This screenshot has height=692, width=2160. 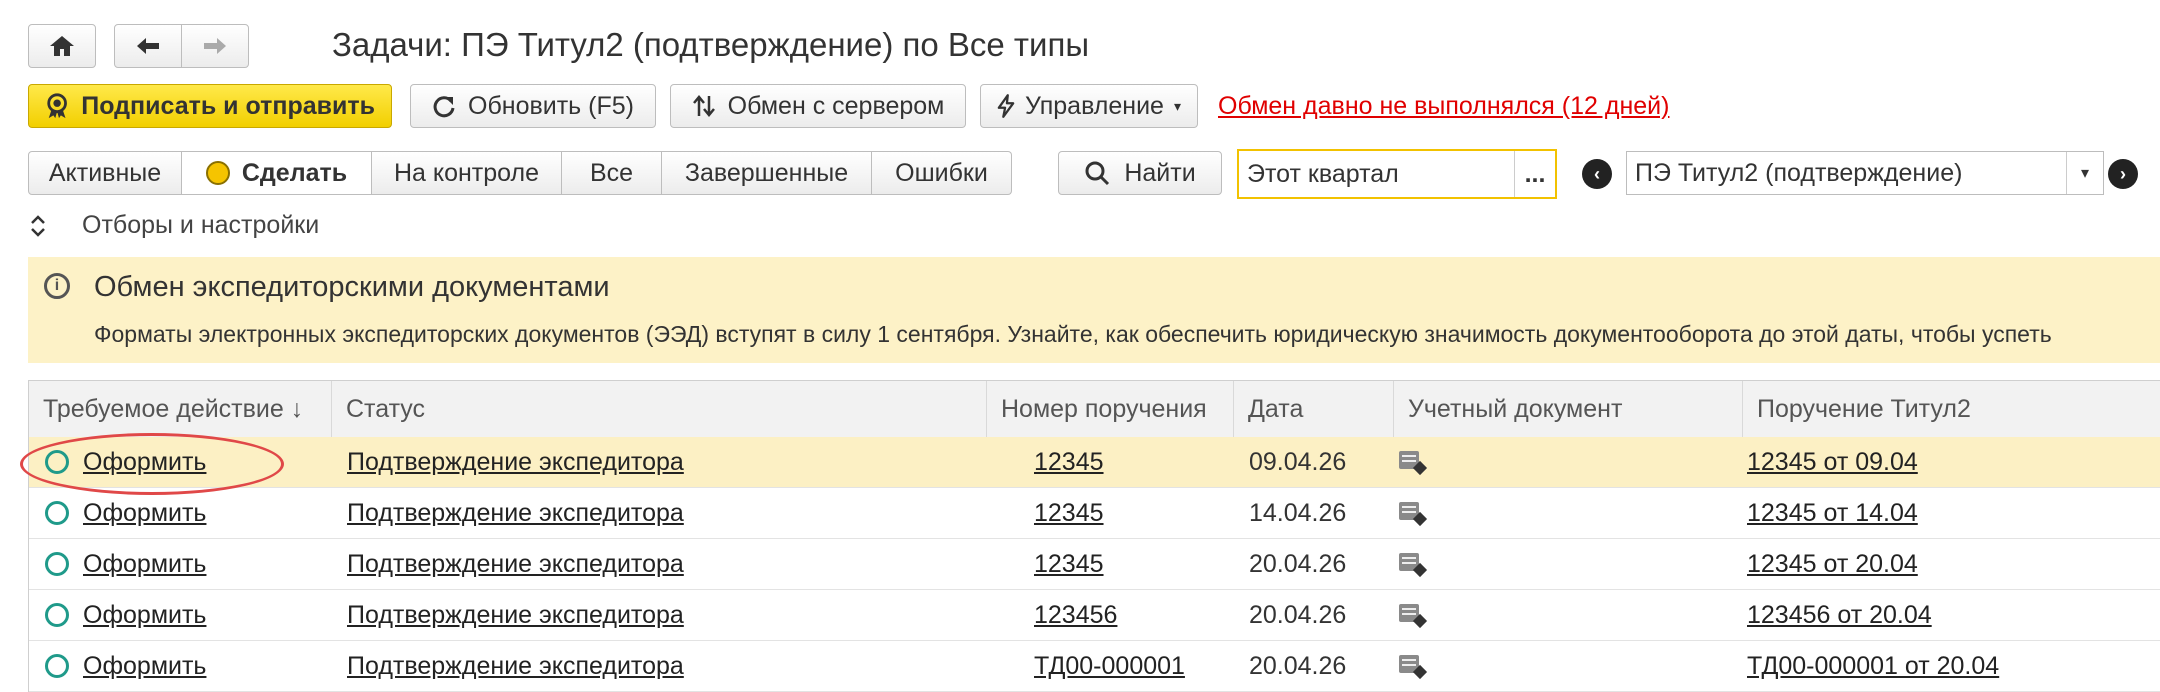 I want to click on column-header-status: Статус, so click(x=659, y=409).